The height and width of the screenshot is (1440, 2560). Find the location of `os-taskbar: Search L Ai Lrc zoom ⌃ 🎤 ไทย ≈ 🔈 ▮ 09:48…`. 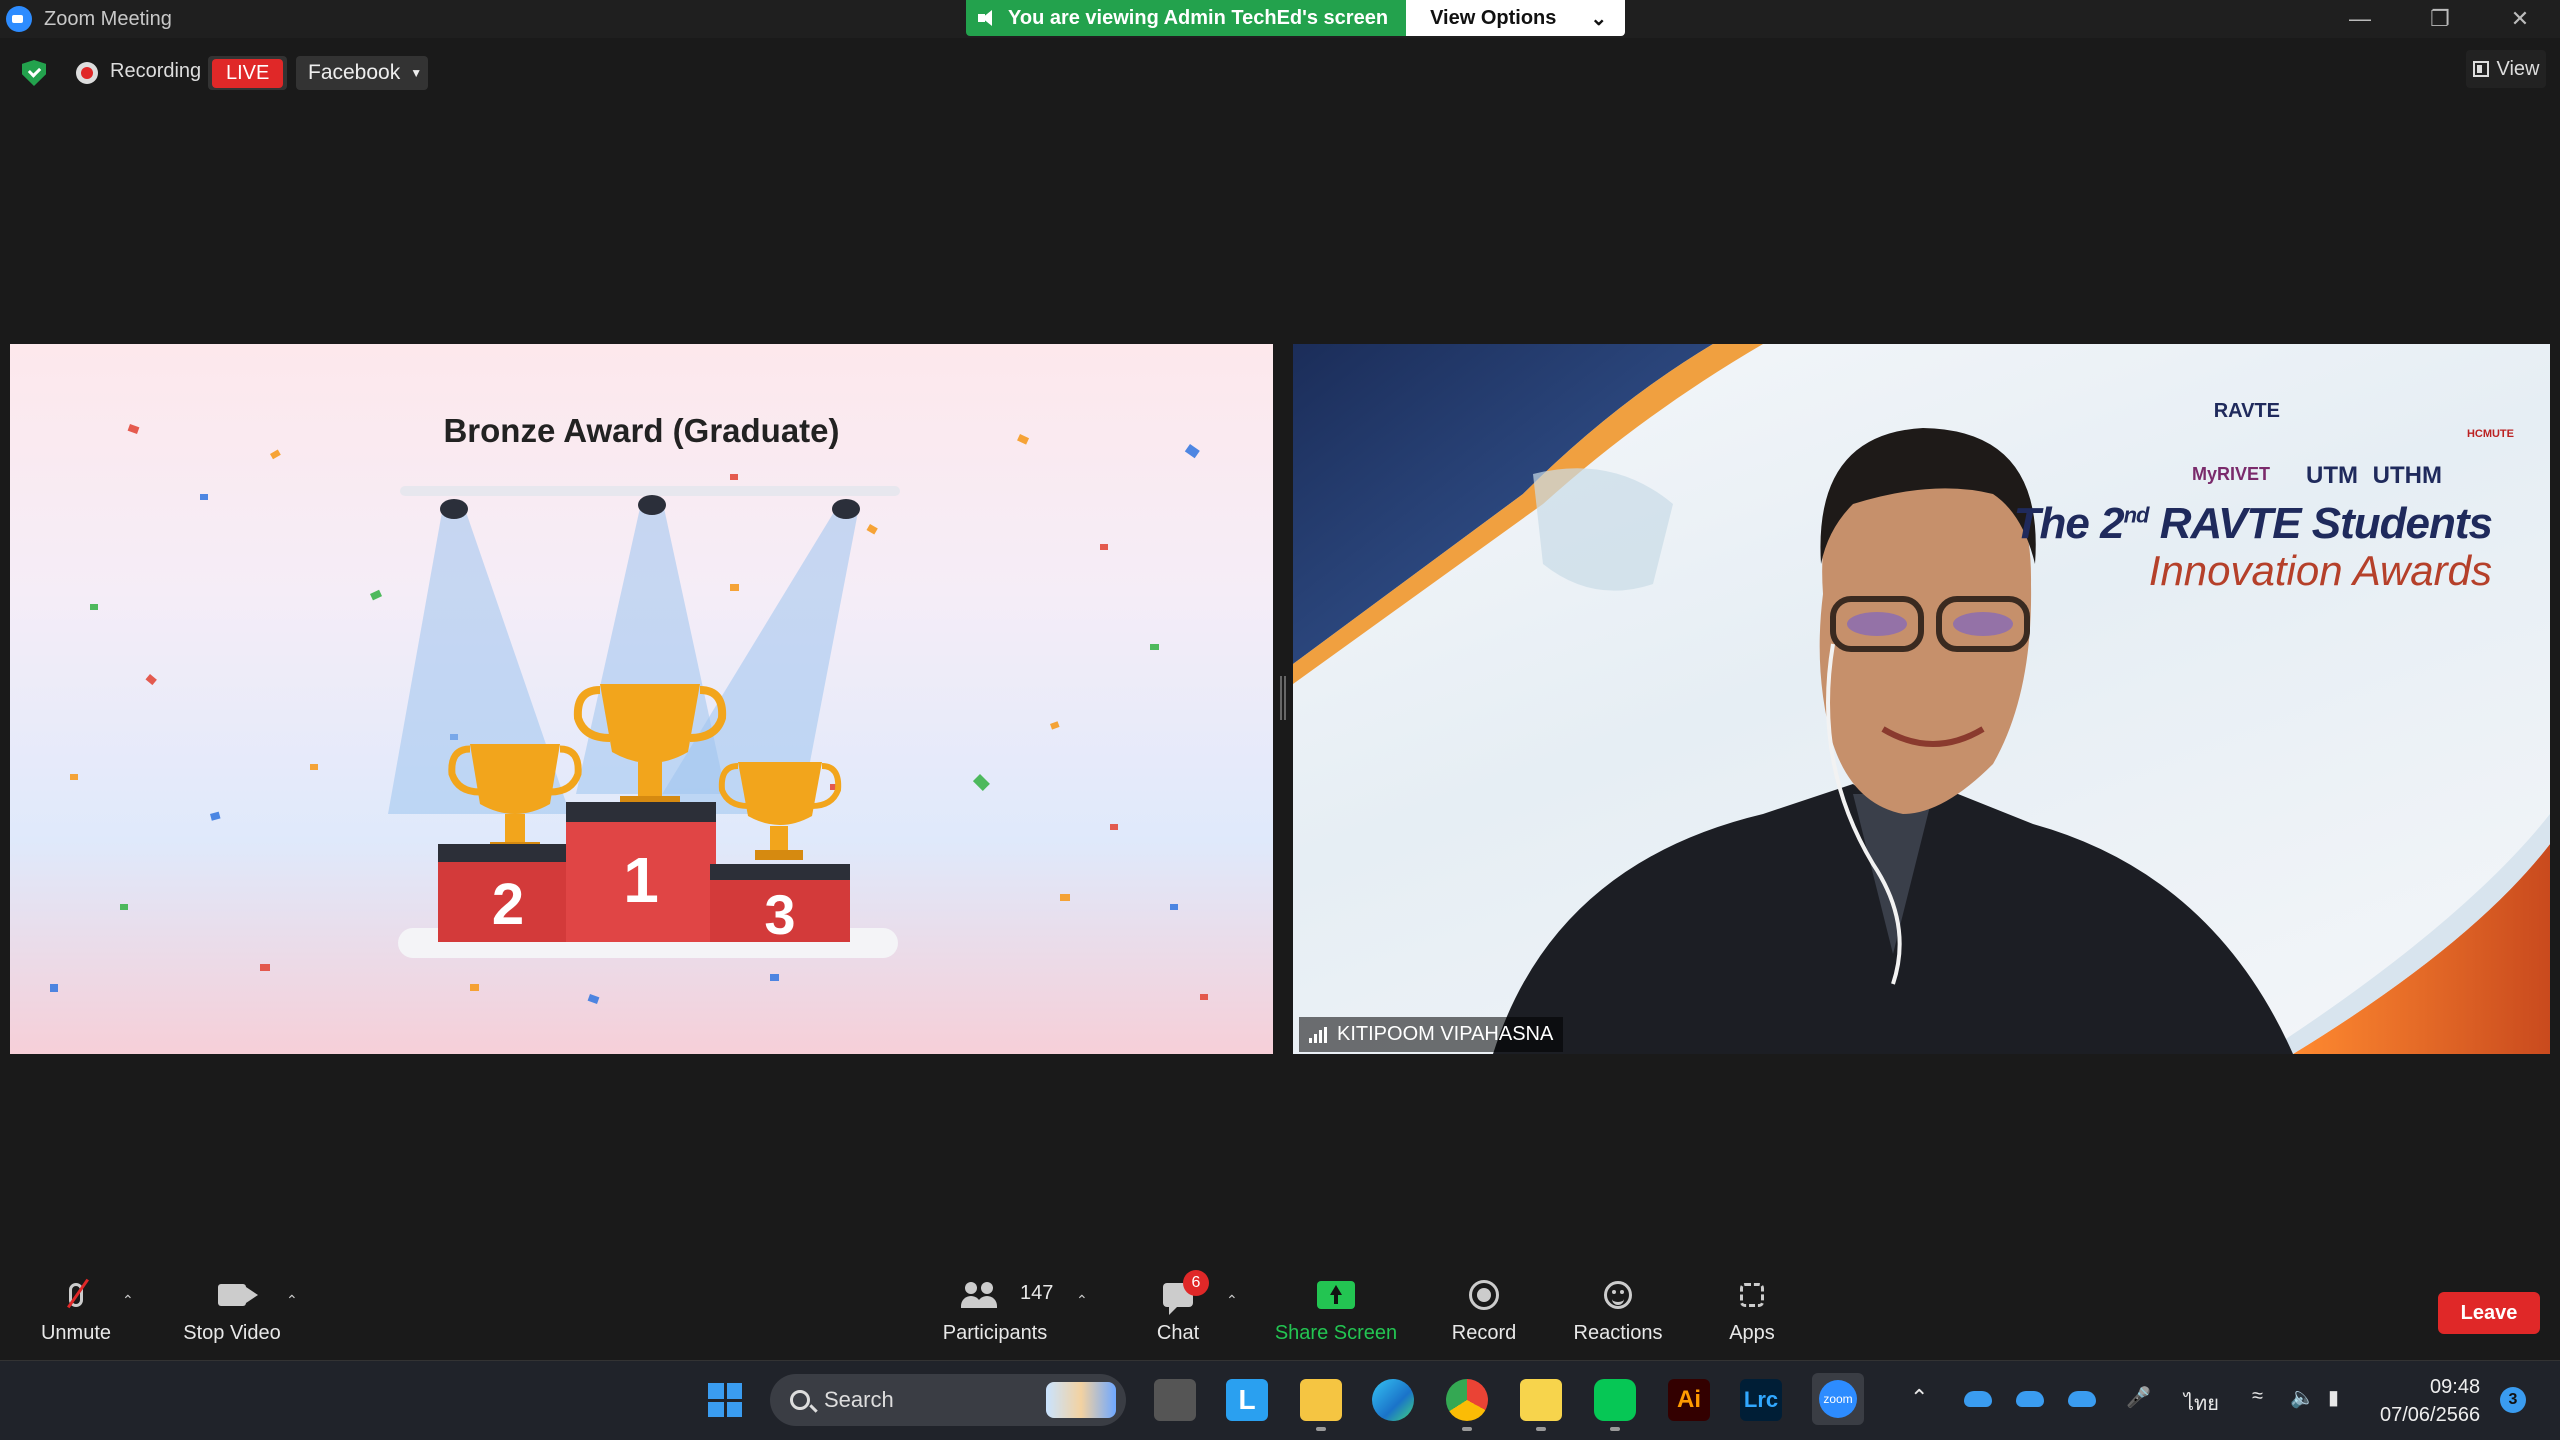

os-taskbar: Search L Ai Lrc zoom ⌃ 🎤 ไทย ≈ 🔈 ▮ 09:48… is located at coordinates (1280, 1400).